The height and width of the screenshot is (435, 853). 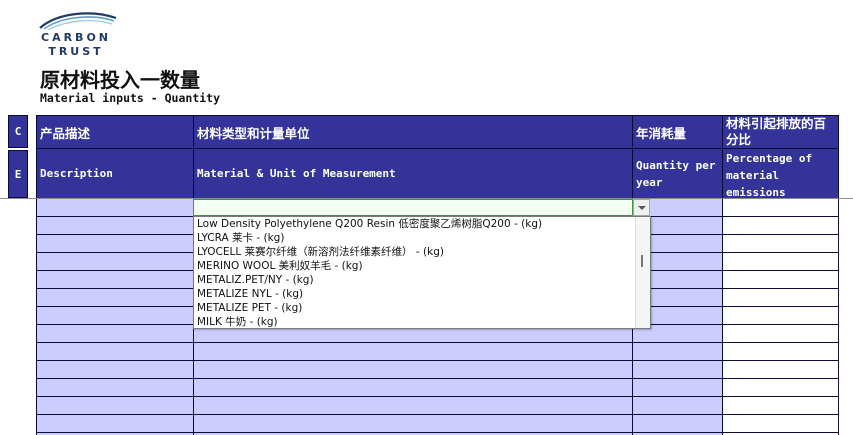 What do you see at coordinates (780, 173) in the screenshot?
I see `header-percentage-en: Percentage of material emissions` at bounding box center [780, 173].